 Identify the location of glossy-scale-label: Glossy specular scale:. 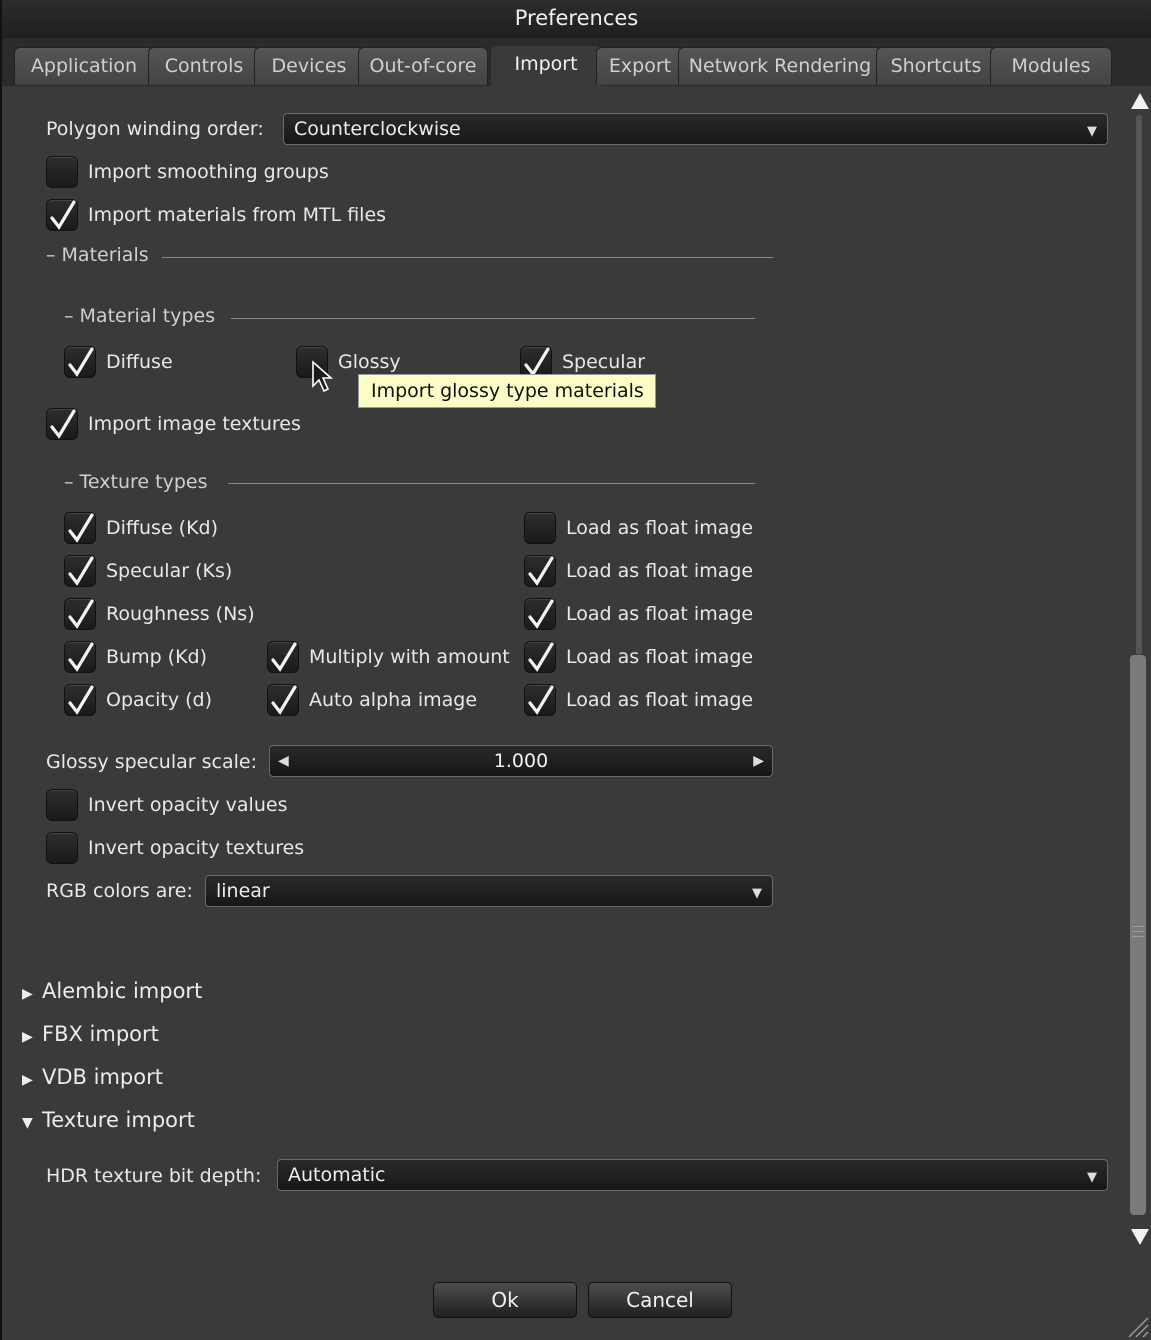
(151, 762).